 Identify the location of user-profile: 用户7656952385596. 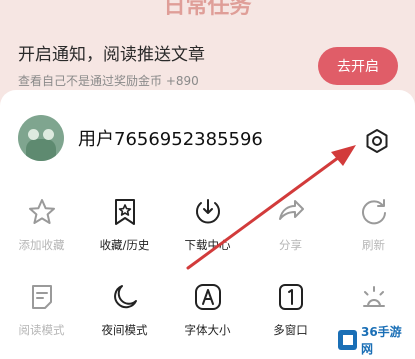
(140, 138).